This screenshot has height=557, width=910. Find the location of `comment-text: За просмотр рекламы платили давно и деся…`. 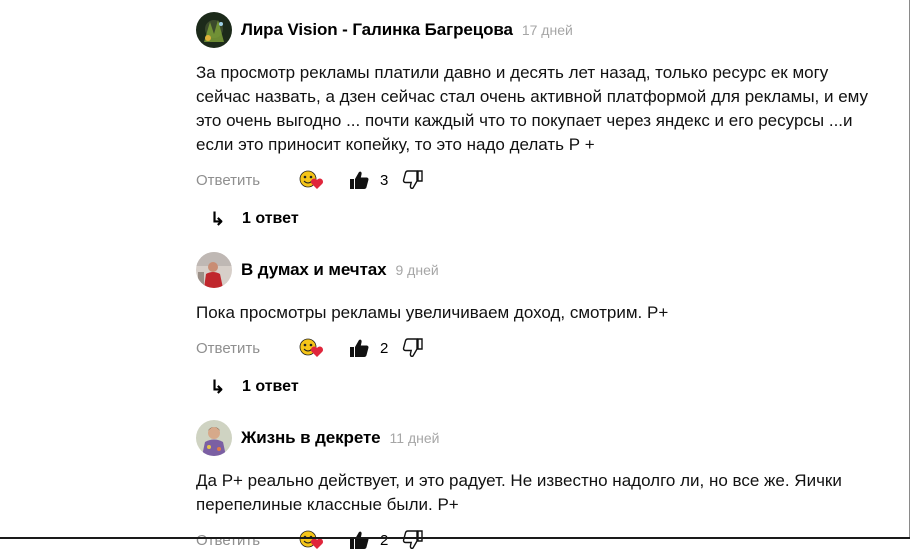

comment-text: За просмотр рекламы платили давно и деся… is located at coordinates (532, 108).